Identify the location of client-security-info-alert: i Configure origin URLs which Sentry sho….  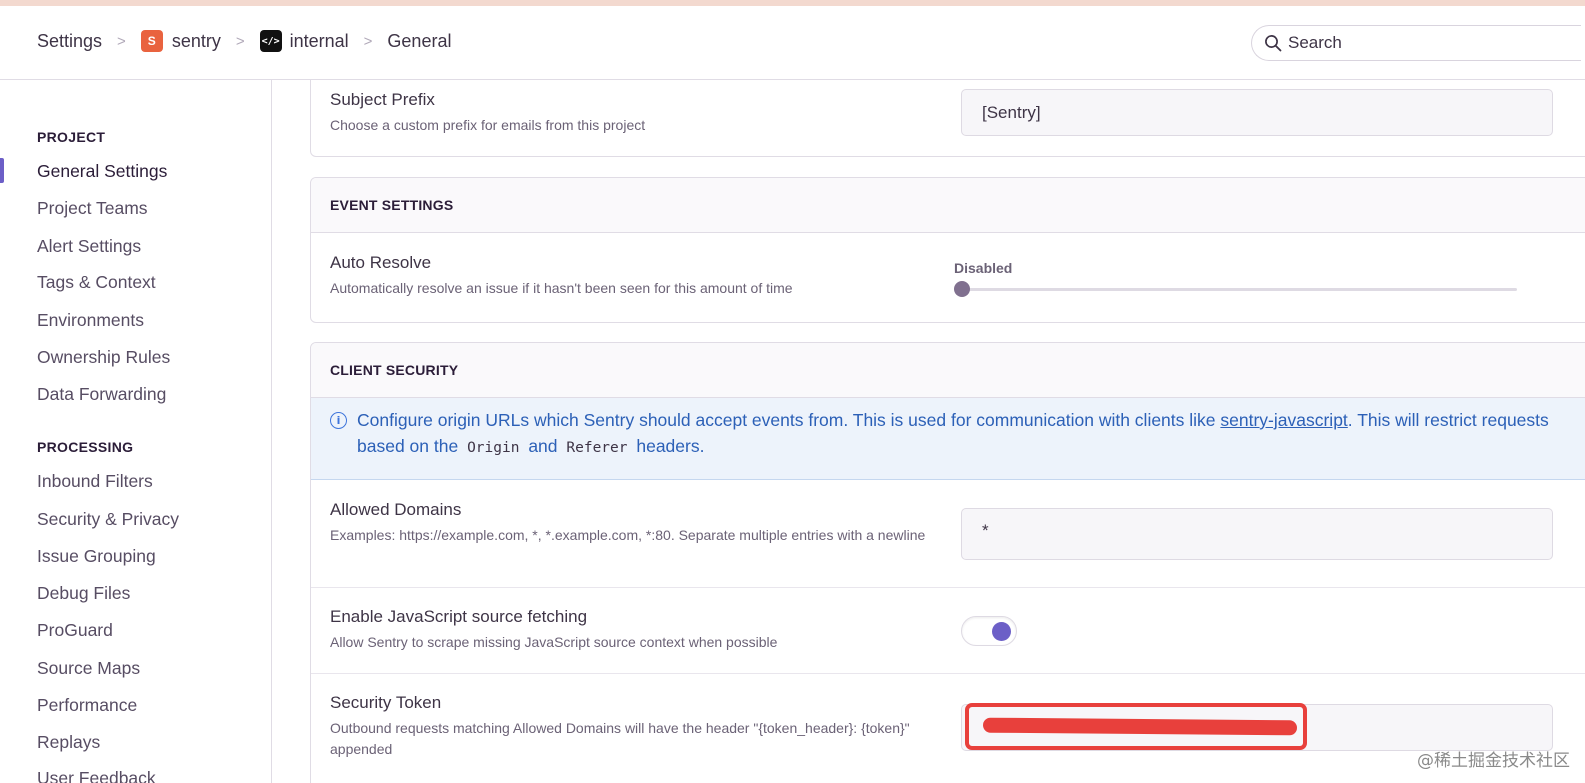
(948, 439).